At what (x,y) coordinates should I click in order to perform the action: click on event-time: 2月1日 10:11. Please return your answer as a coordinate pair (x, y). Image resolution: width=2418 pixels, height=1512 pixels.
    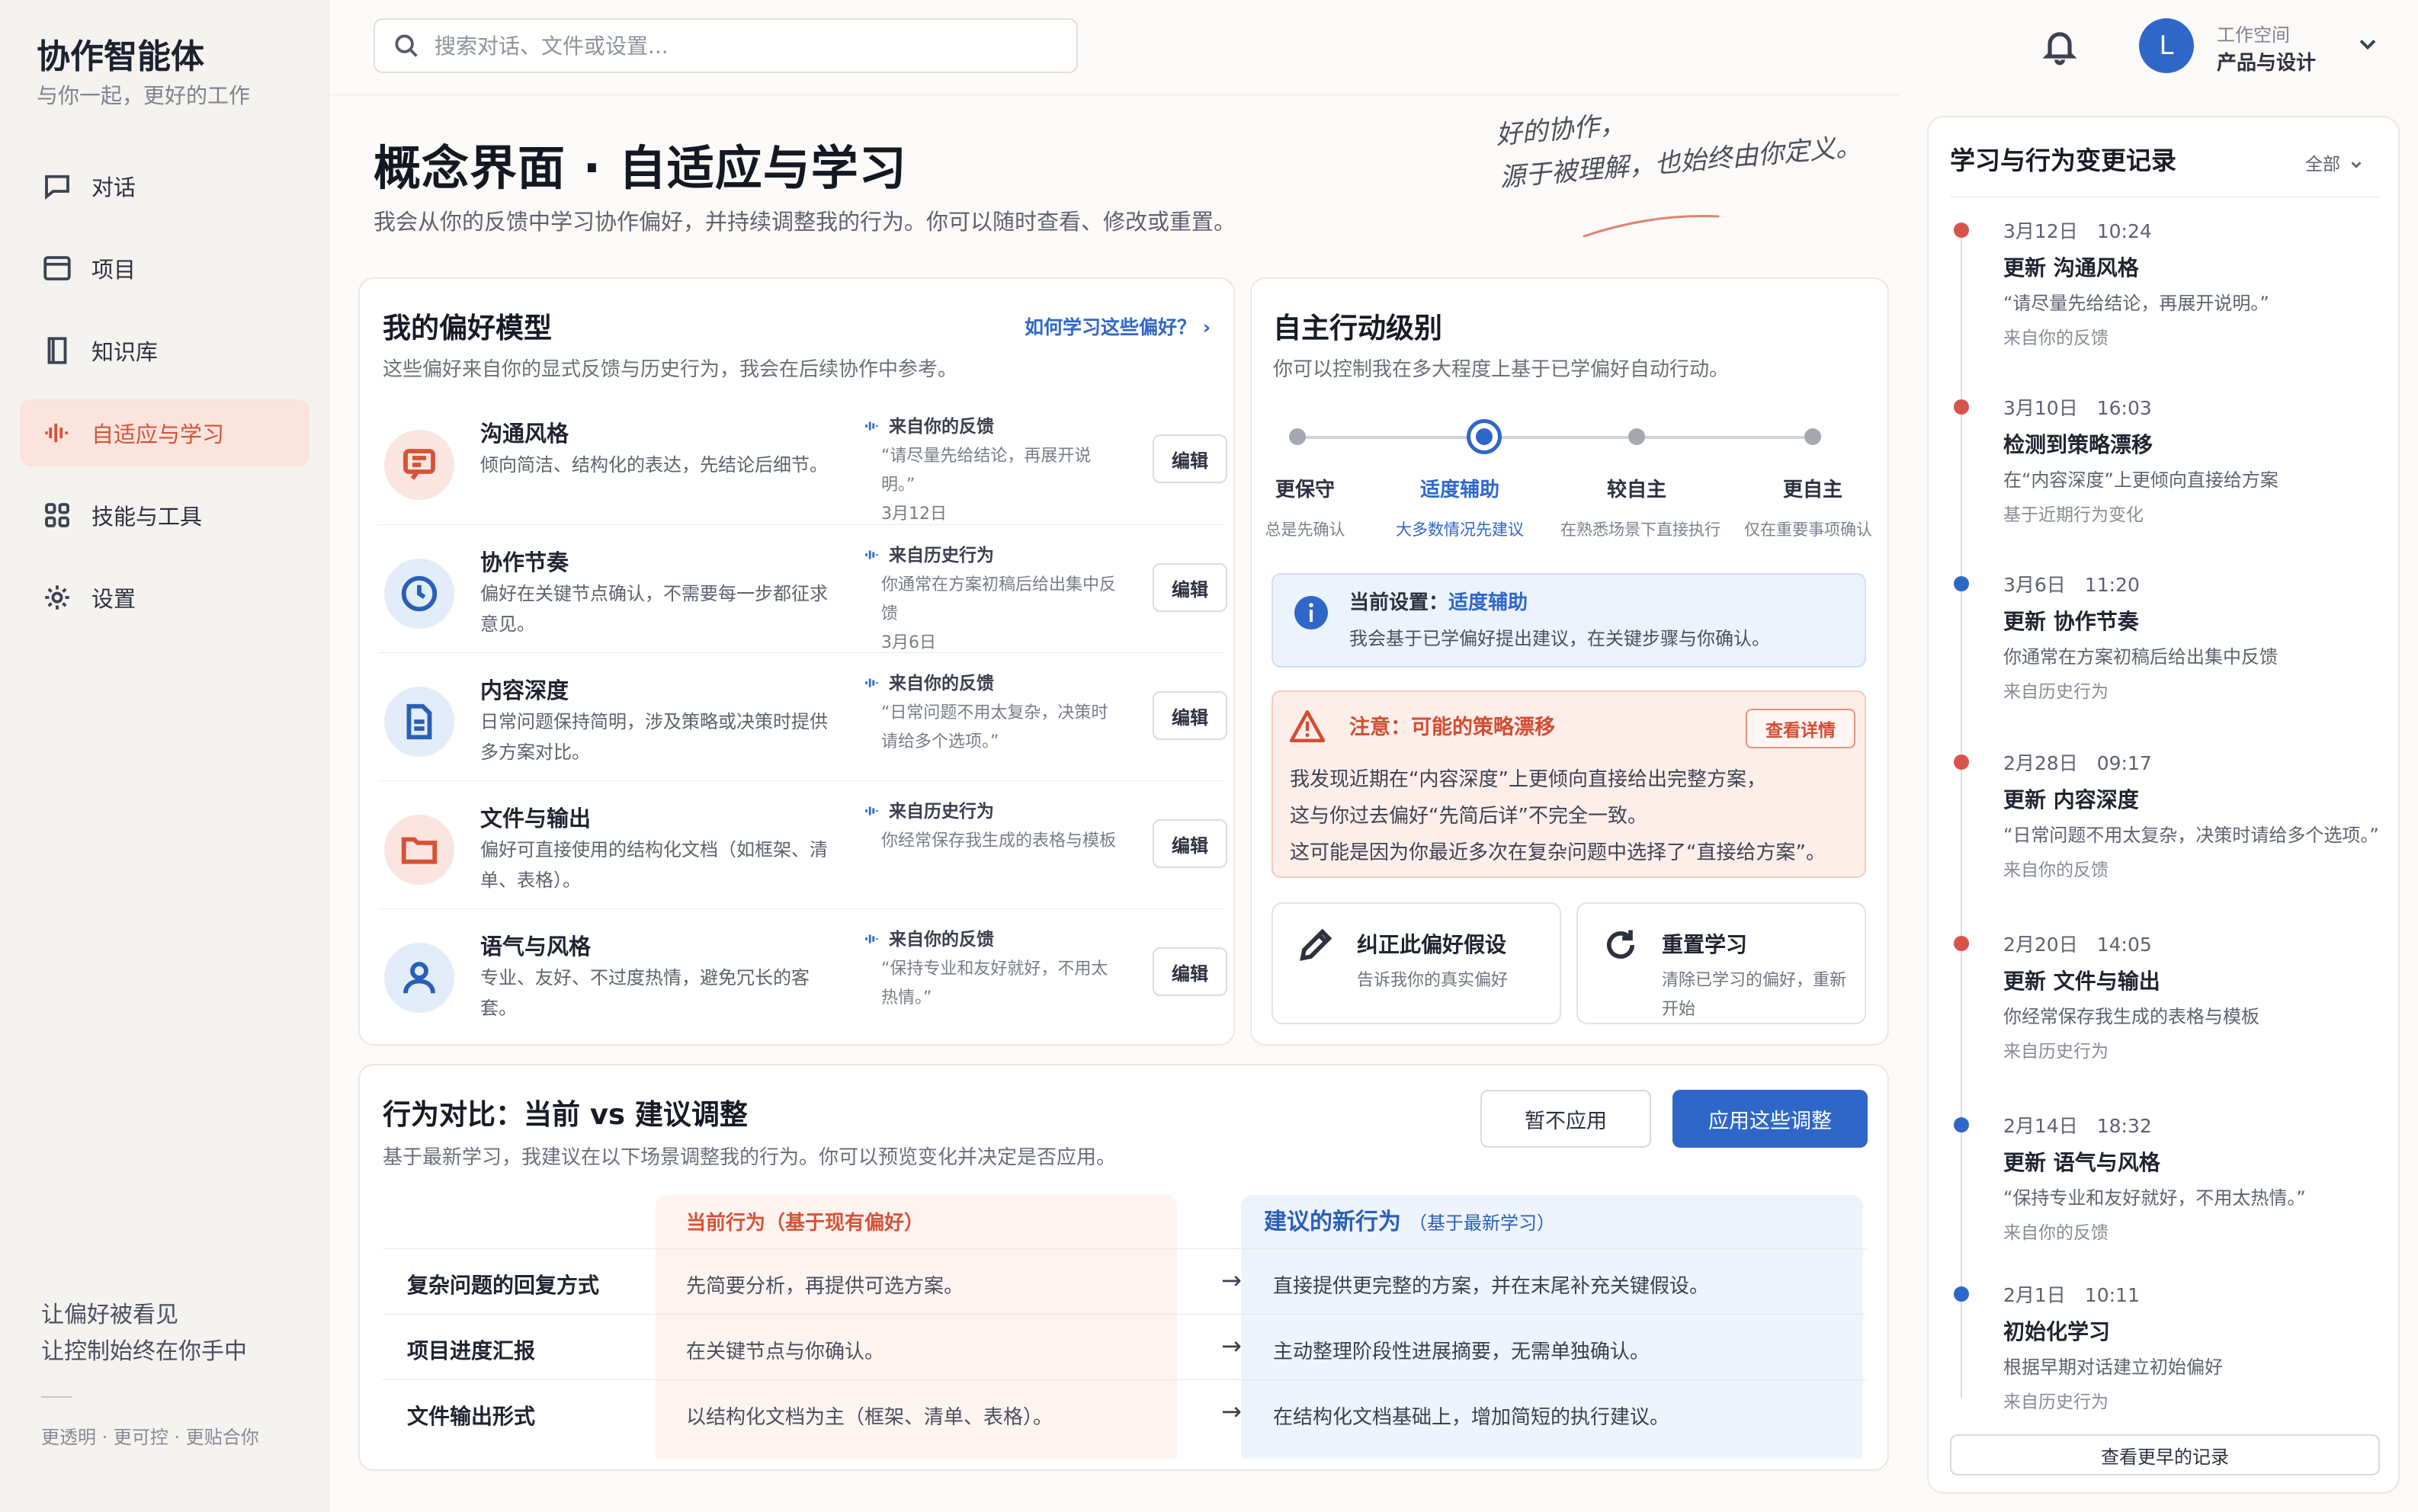
    Looking at the image, I should click on (2071, 1295).